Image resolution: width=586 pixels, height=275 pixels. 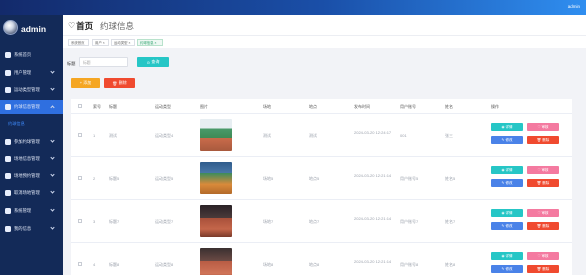 I want to click on tab-home: 系统首页, so click(x=78, y=42).